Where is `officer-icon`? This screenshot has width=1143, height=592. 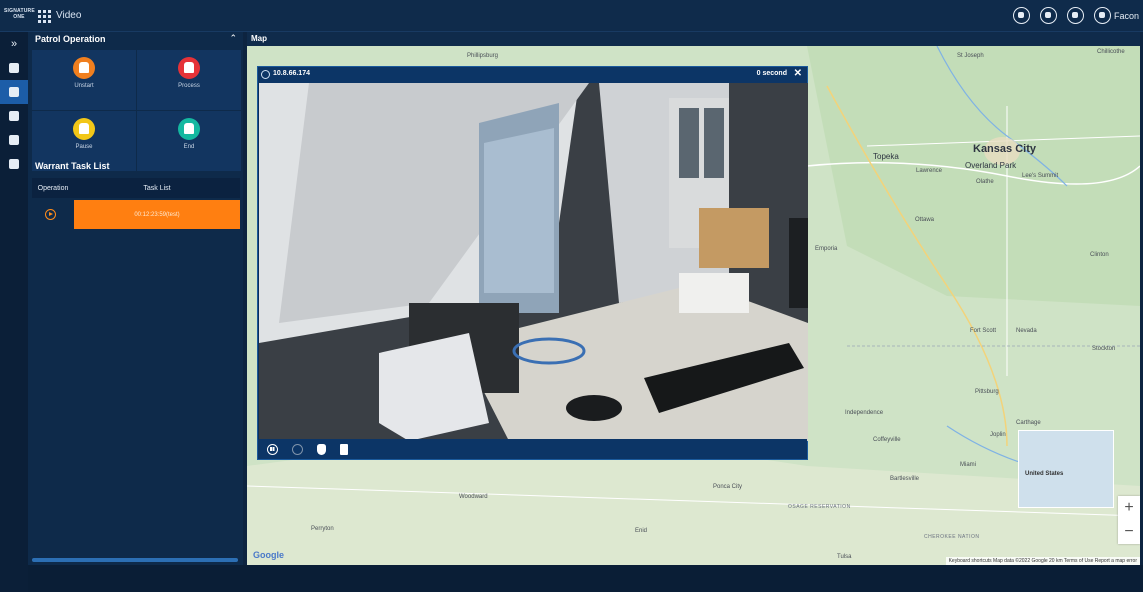 officer-icon is located at coordinates (14, 92).